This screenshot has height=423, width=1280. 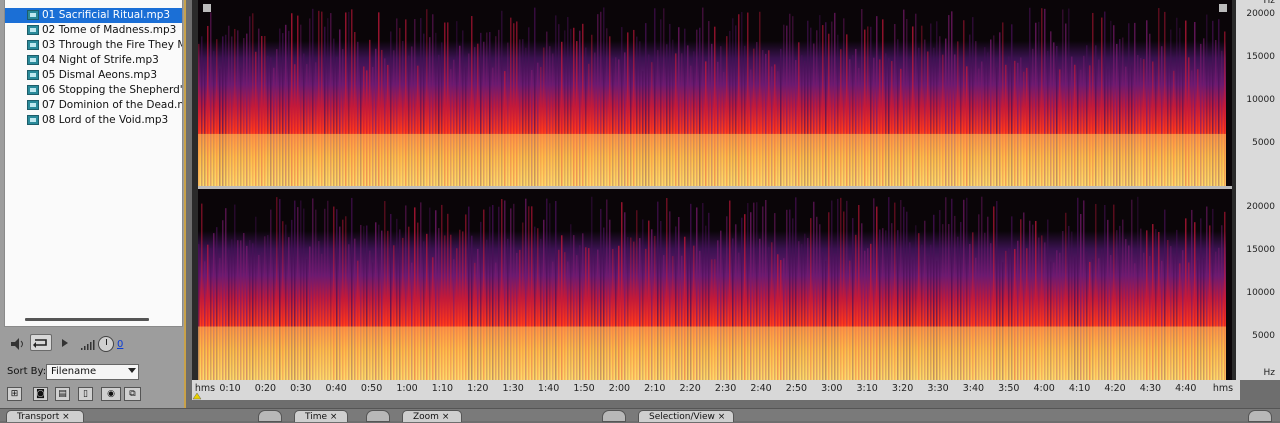 What do you see at coordinates (1115, 388) in the screenshot?
I see `time-tick: 4:20` at bounding box center [1115, 388].